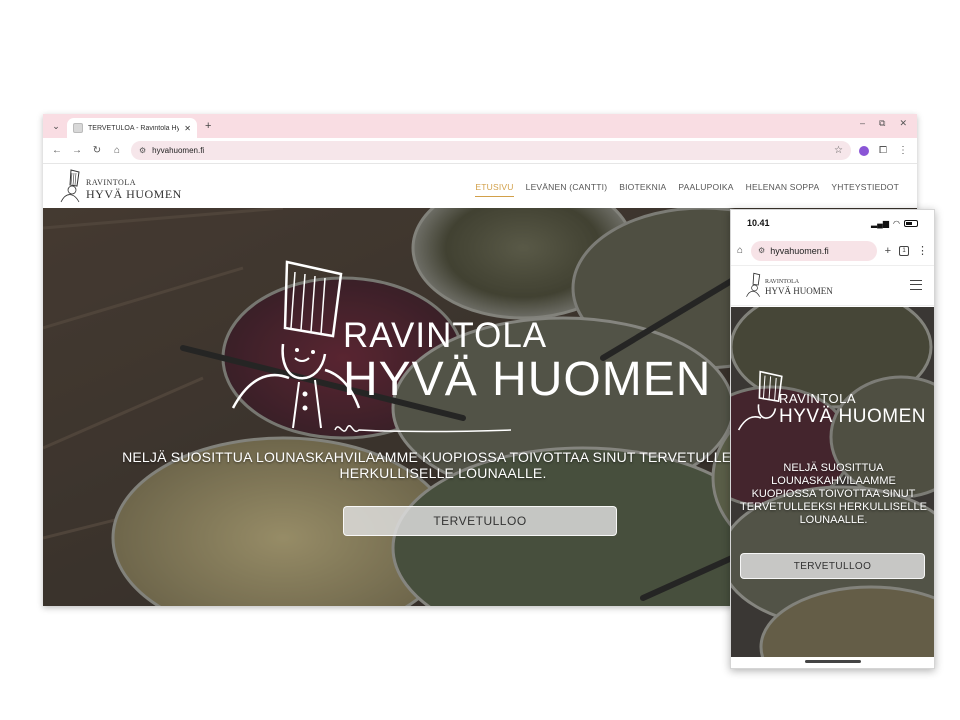  Describe the element at coordinates (761, 250) in the screenshot. I see `mobile-site-settings-icon: ⚙` at that location.